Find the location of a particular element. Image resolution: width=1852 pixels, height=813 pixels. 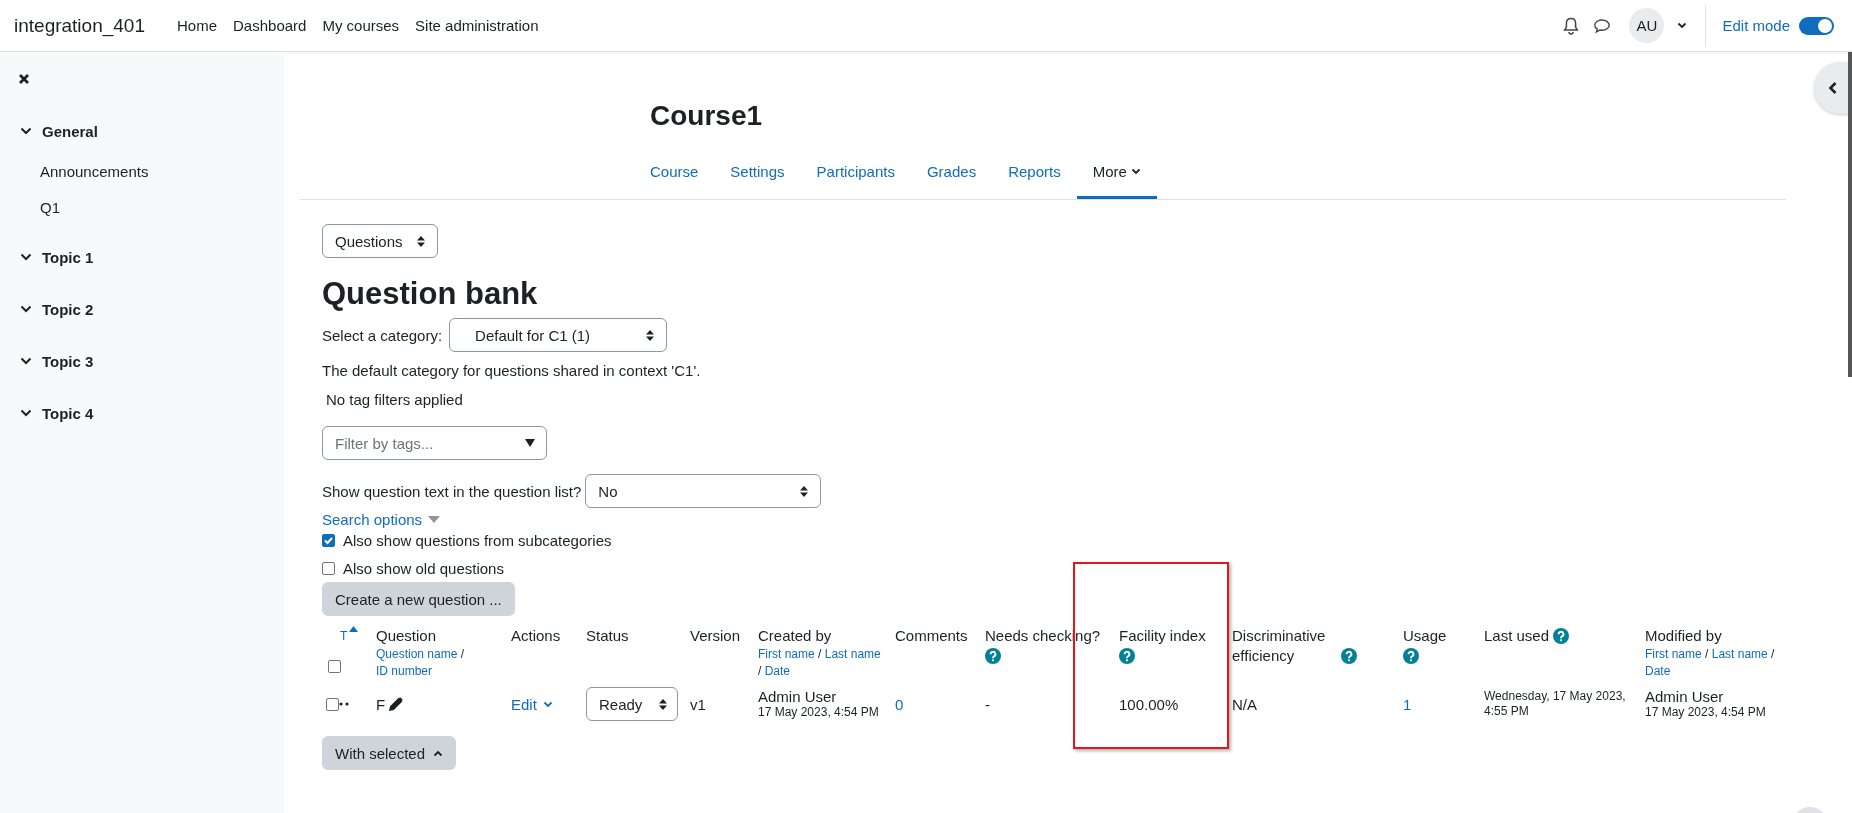

column-header: Last used is located at coordinates (1517, 636).